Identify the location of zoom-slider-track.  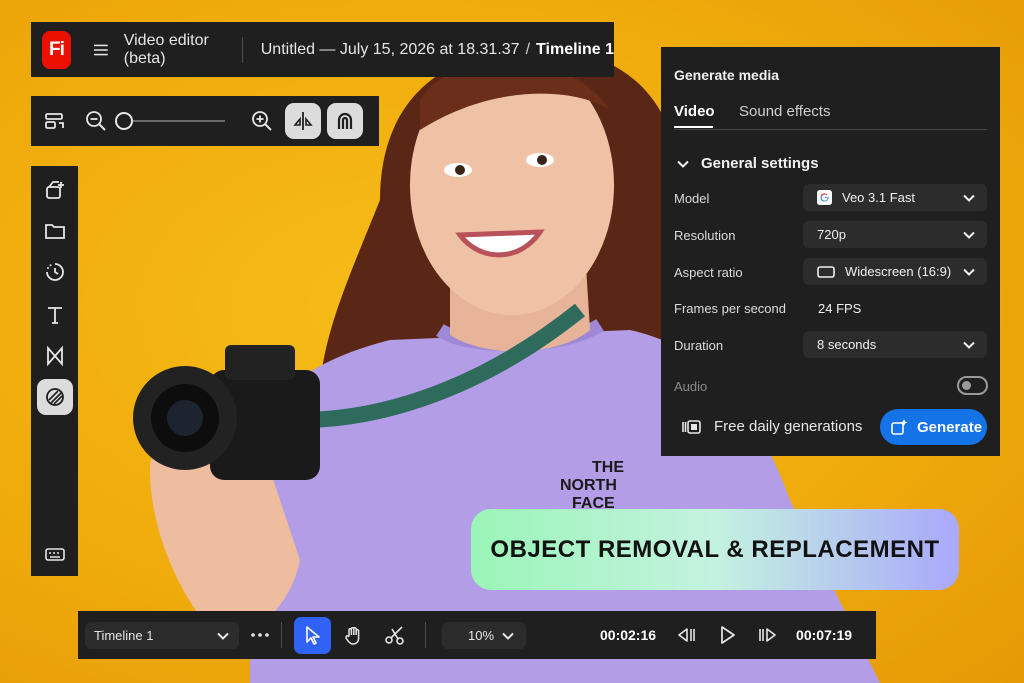
(171, 121).